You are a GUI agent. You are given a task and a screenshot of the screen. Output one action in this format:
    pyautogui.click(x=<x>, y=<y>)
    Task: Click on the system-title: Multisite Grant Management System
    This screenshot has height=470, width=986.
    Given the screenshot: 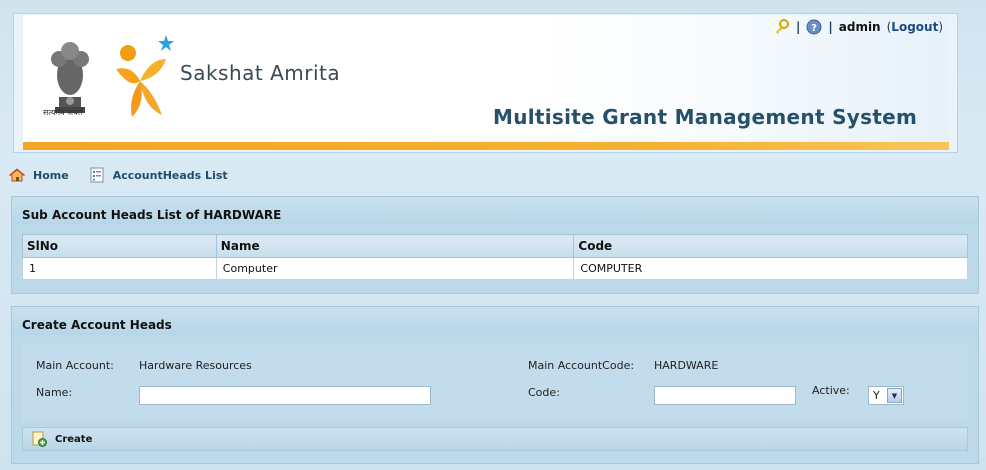 What is the action you would take?
    pyautogui.click(x=705, y=117)
    